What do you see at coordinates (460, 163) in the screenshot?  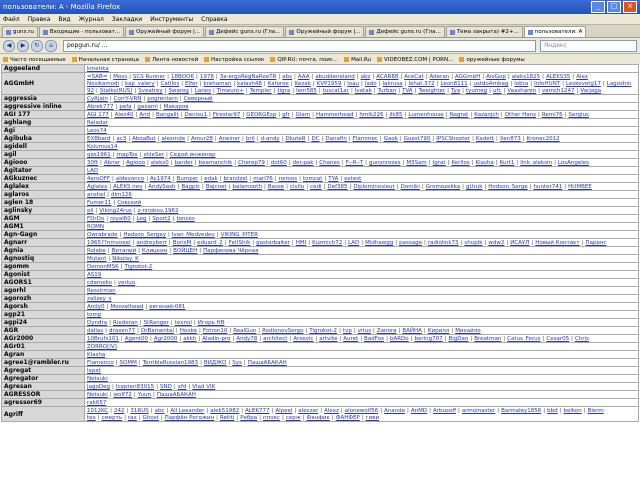 I see `user-link: Kerllos` at bounding box center [460, 163].